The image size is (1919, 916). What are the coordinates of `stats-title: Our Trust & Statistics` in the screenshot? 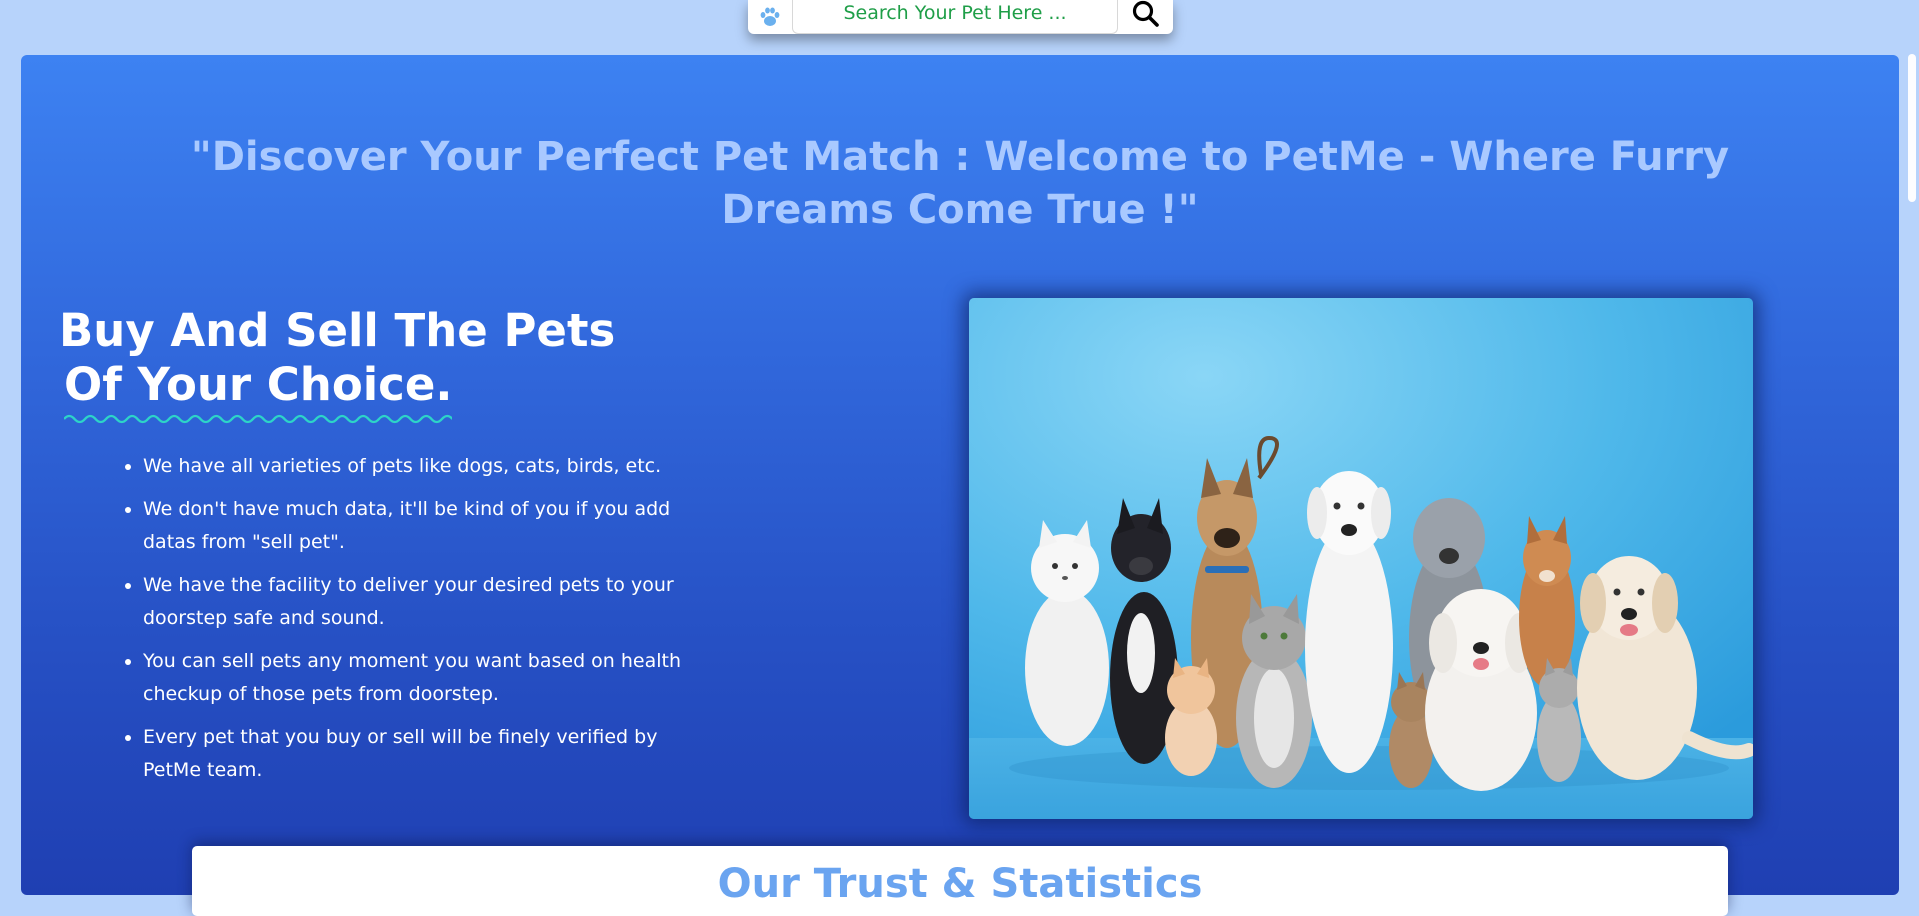 It's located at (960, 884).